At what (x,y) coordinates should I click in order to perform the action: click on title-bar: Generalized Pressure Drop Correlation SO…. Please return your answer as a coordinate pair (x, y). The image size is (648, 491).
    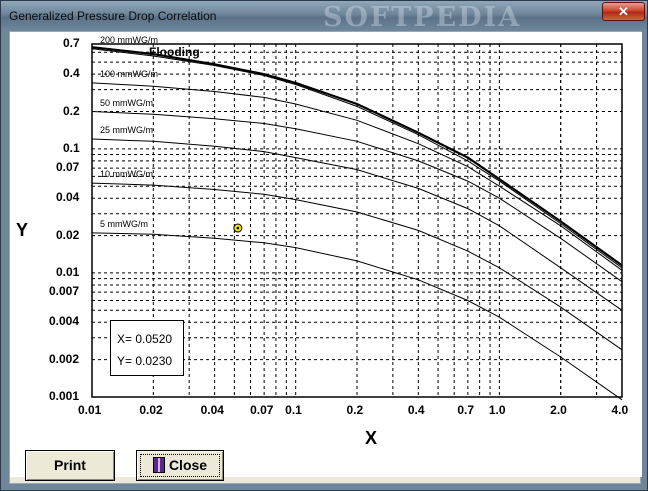
    Looking at the image, I should click on (324, 17).